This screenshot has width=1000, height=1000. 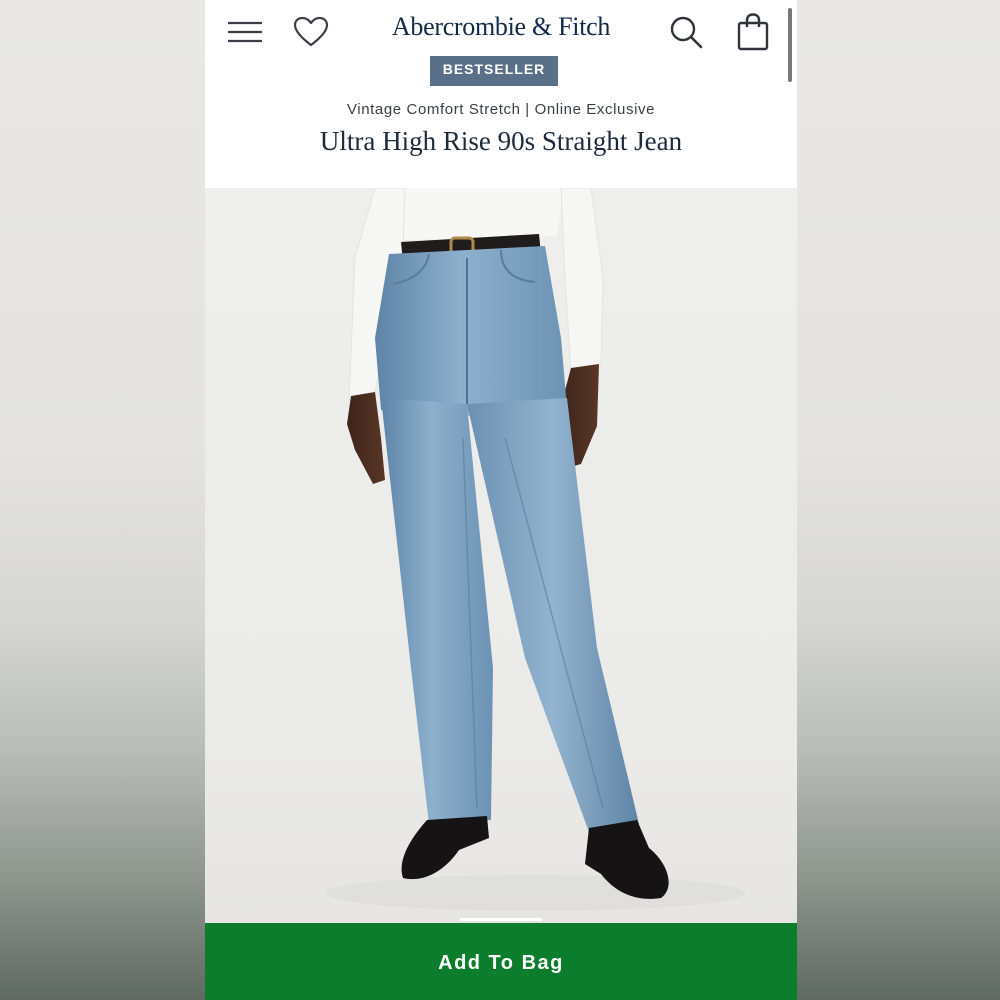 I want to click on shopping-bag-icon, so click(x=753, y=32).